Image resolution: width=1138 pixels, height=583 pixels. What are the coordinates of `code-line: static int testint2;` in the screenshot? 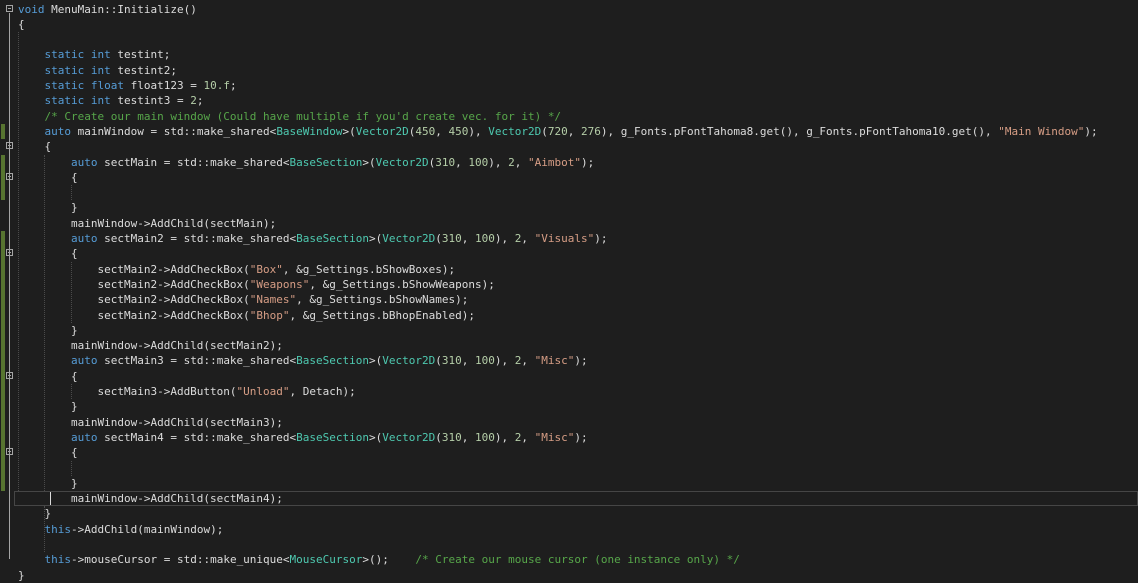 It's located at (569, 70).